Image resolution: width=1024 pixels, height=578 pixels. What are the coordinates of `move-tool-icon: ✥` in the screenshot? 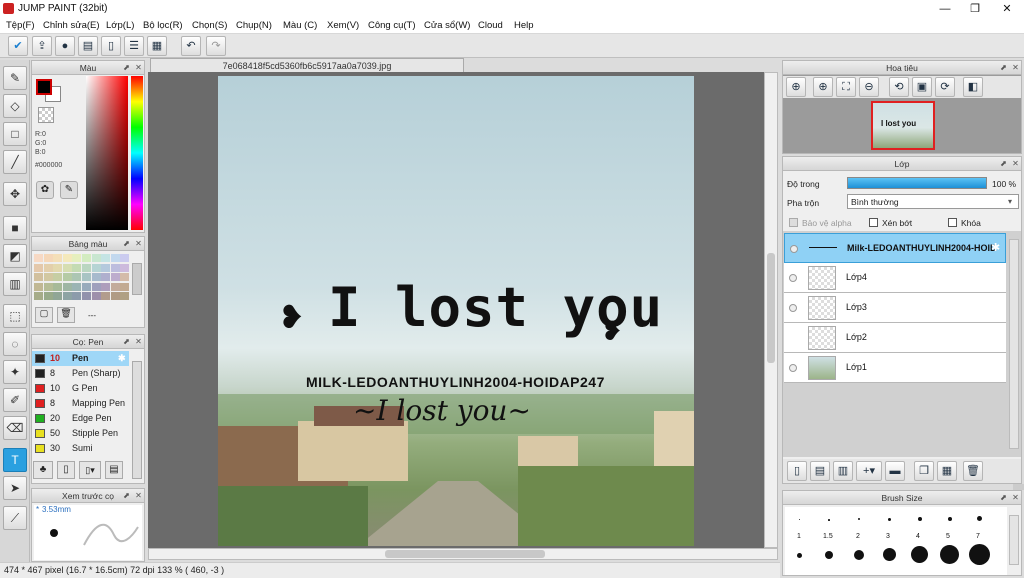 It's located at (15, 194).